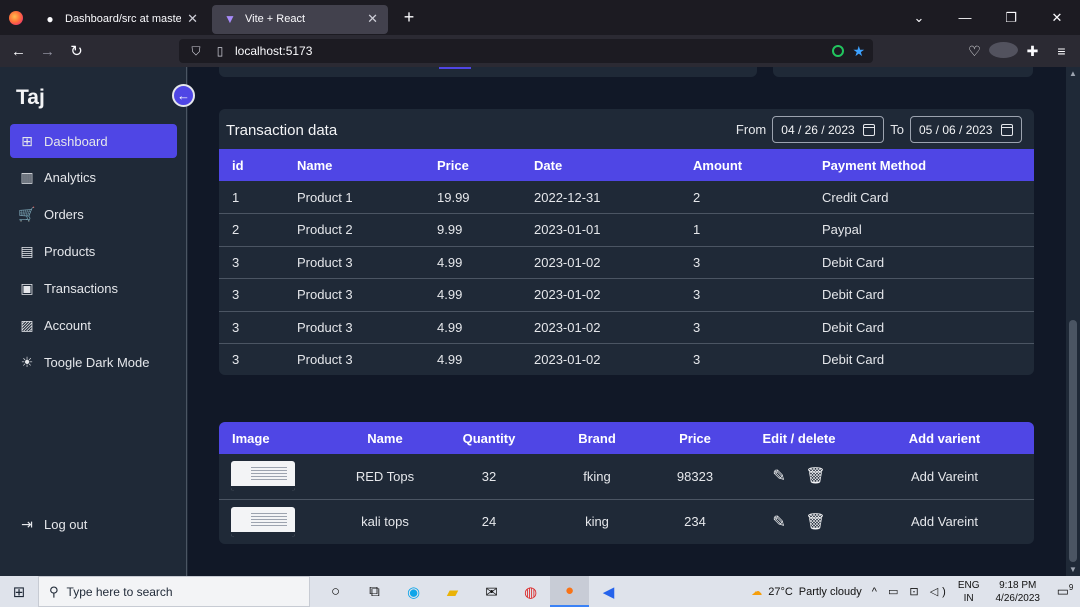 Image resolution: width=1080 pixels, height=607 pixels. Describe the element at coordinates (30, 97) in the screenshot. I see `brand-title: Taj` at that location.